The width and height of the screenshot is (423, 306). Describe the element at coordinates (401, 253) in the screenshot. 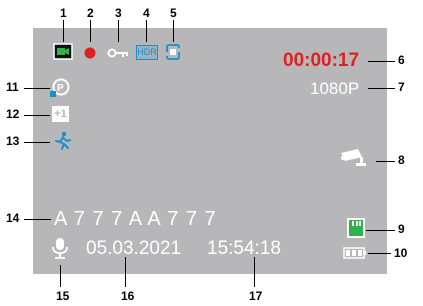

I see `callout-10: 10` at that location.